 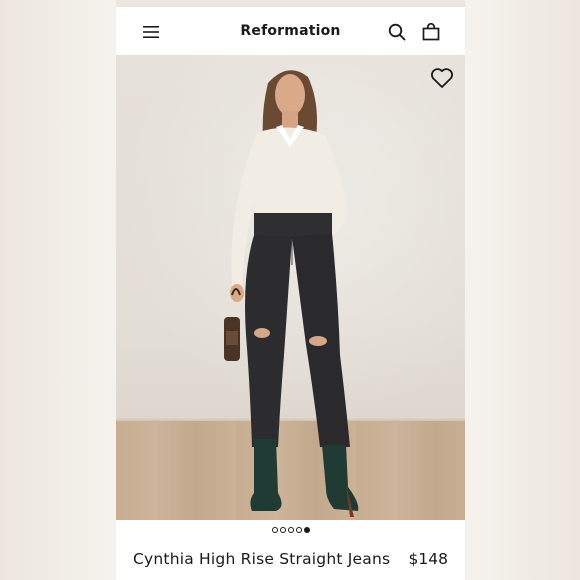 I want to click on hamburger-menu-icon, so click(x=151, y=32).